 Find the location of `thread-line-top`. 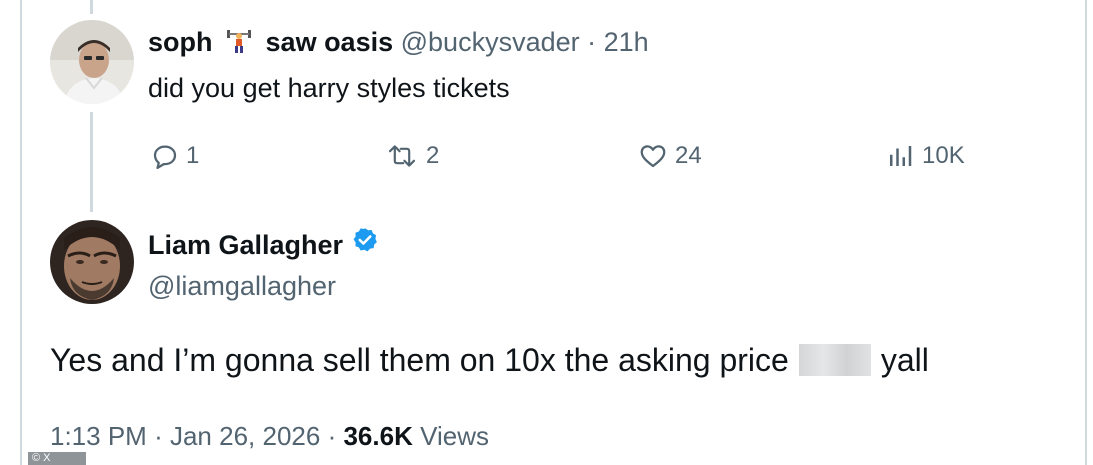

thread-line-top is located at coordinates (91, 7).